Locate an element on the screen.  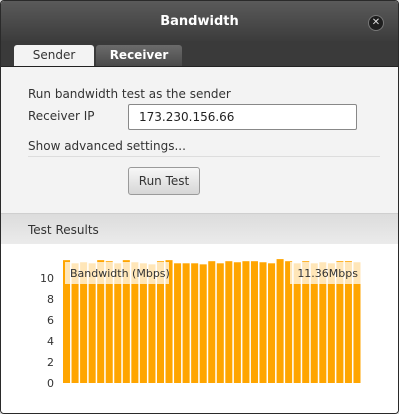
results-header: Test Results is located at coordinates (199, 228).